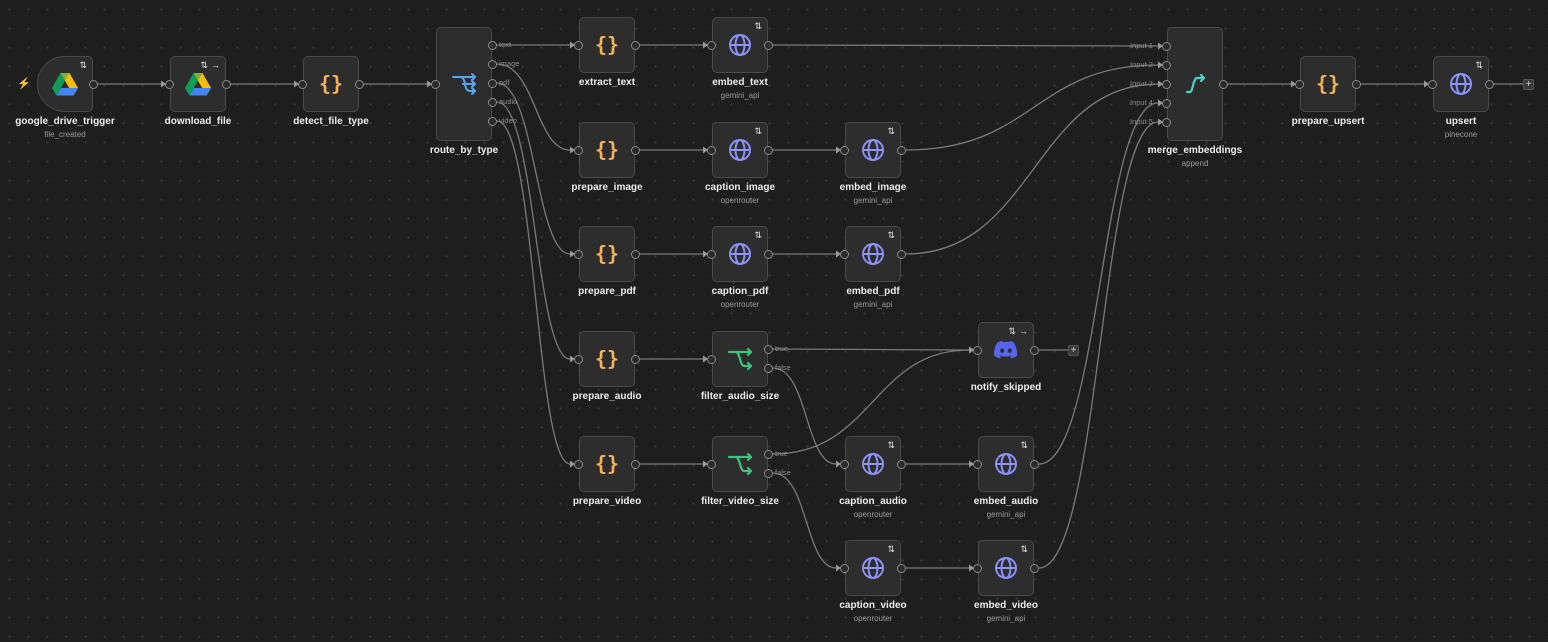  What do you see at coordinates (891, 235) in the screenshot?
I see `retry-icon: ⇅` at bounding box center [891, 235].